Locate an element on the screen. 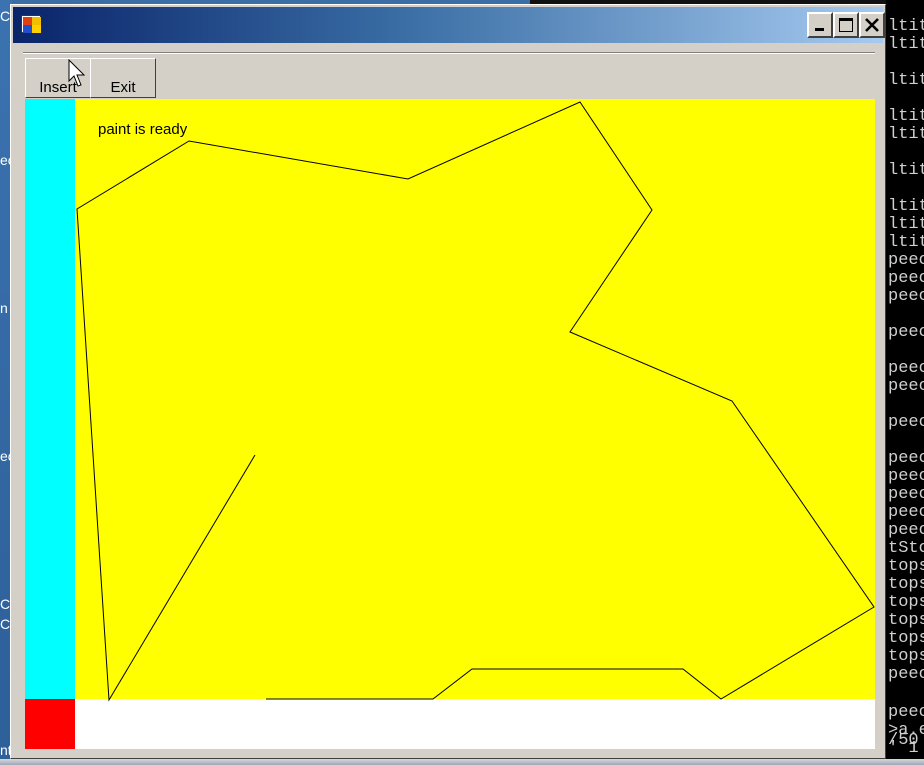 The image size is (924, 765). console-line: /50 is located at coordinates (903, 740).